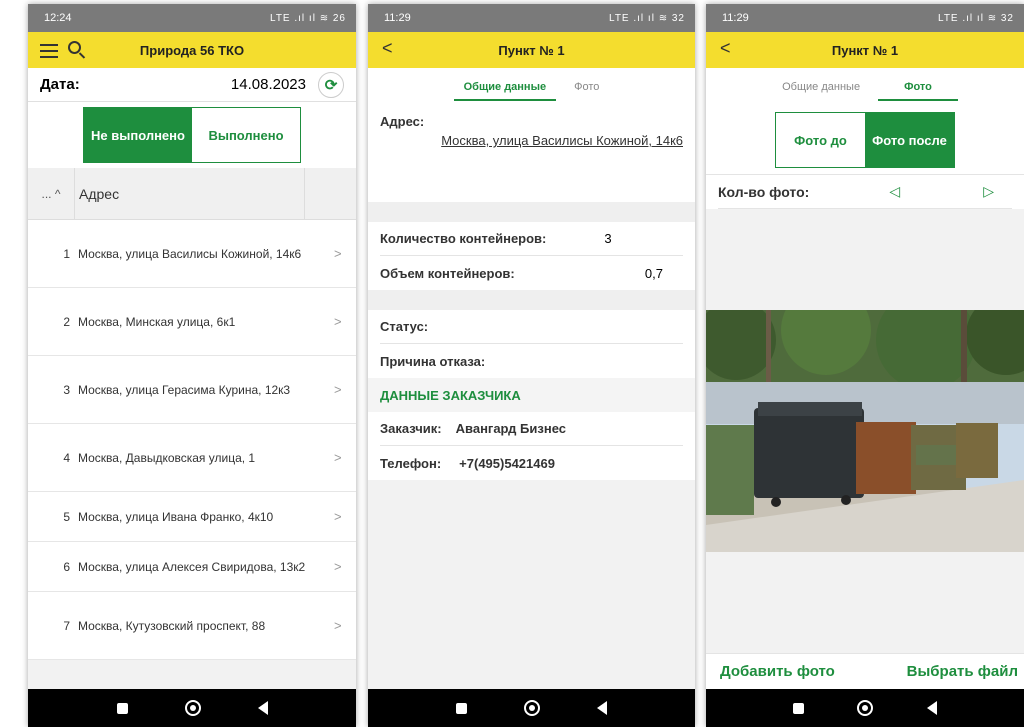 The height and width of the screenshot is (727, 1024). What do you see at coordinates (60, 84) in the screenshot?
I see `date-label: Дата:` at bounding box center [60, 84].